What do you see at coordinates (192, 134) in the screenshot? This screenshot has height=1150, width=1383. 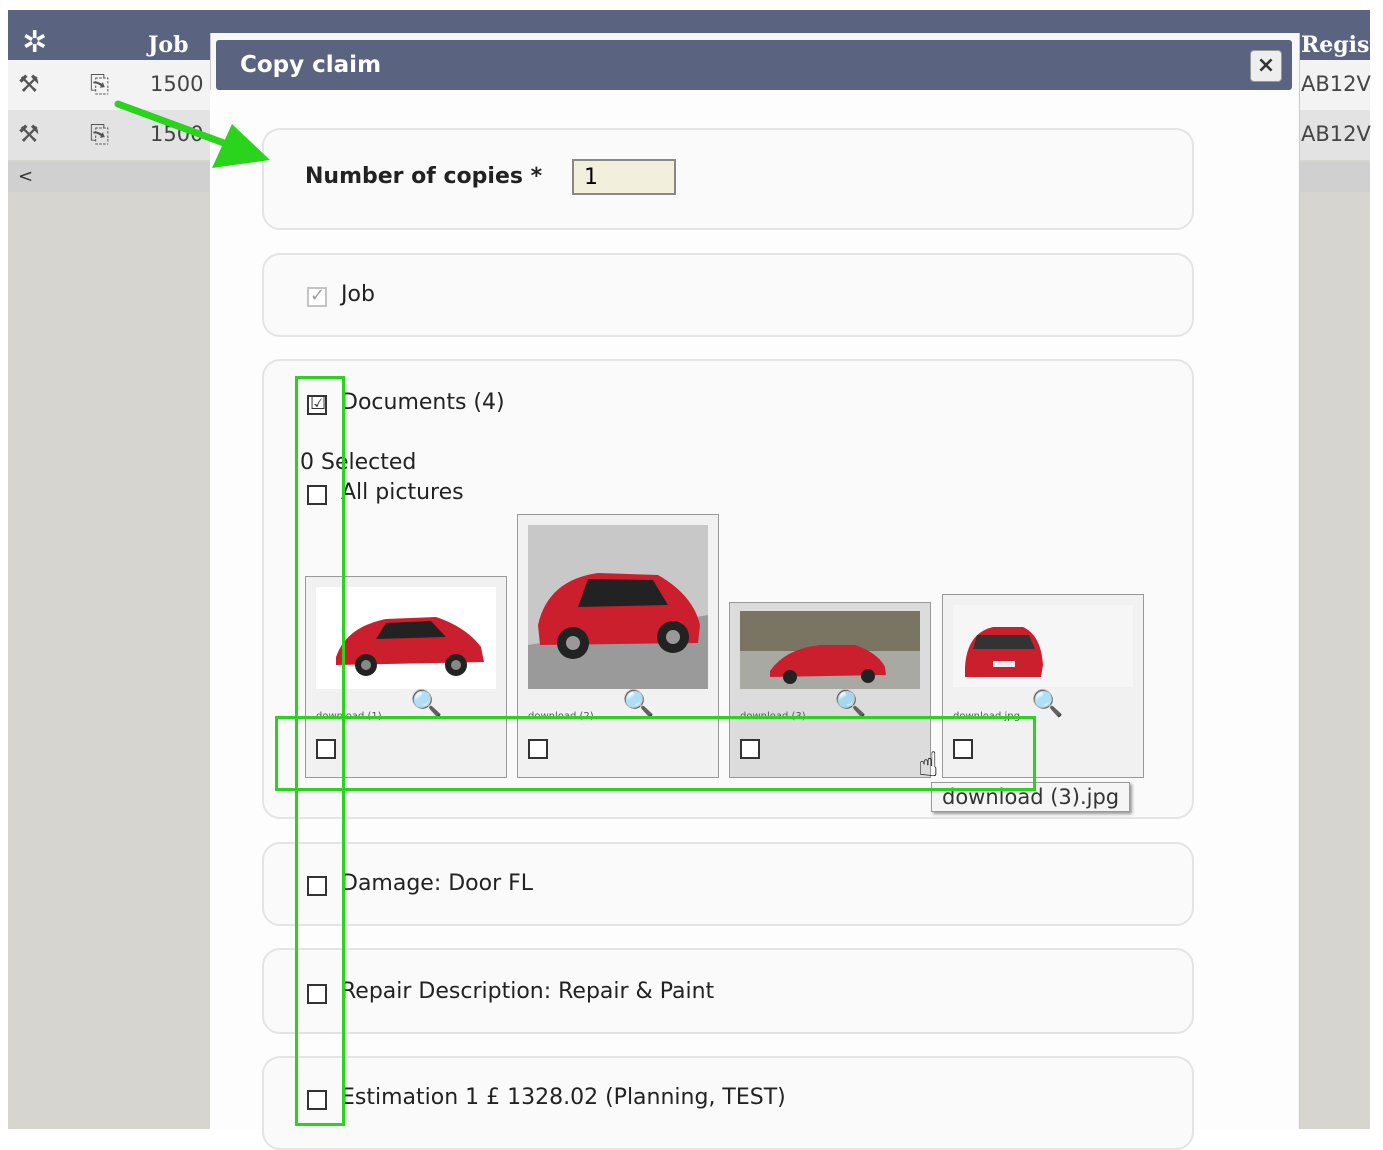 I see `annotation-arrow-icon` at bounding box center [192, 134].